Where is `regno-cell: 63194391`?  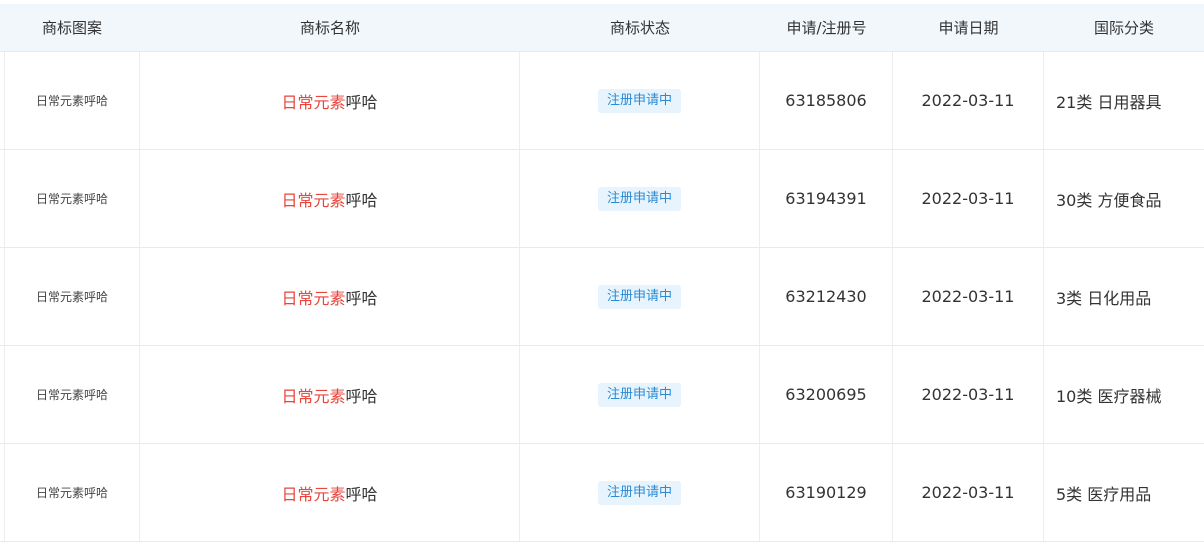 regno-cell: 63194391 is located at coordinates (826, 198).